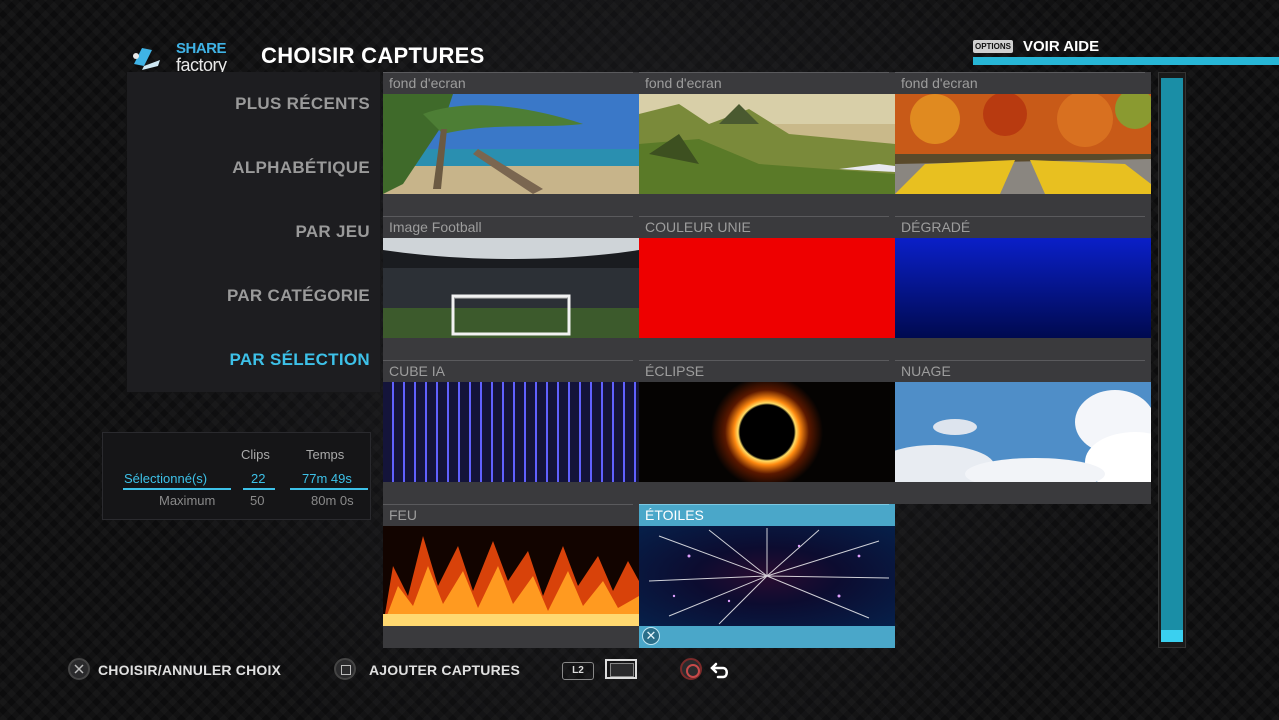  I want to click on capture-tile: ÉCLIPSE, so click(767, 432).